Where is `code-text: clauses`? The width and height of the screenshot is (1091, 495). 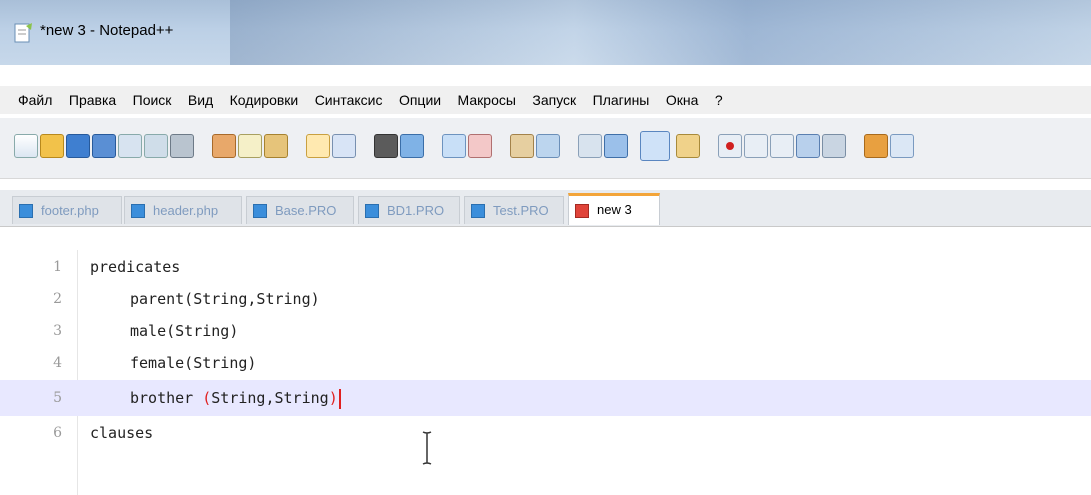 code-text: clauses is located at coordinates (122, 433).